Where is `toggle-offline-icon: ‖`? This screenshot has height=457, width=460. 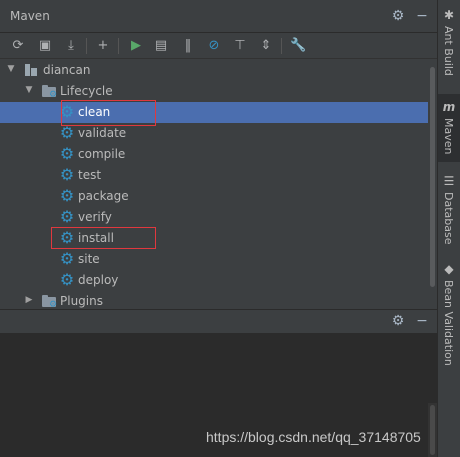
toggle-offline-icon: ‖ is located at coordinates (188, 46).